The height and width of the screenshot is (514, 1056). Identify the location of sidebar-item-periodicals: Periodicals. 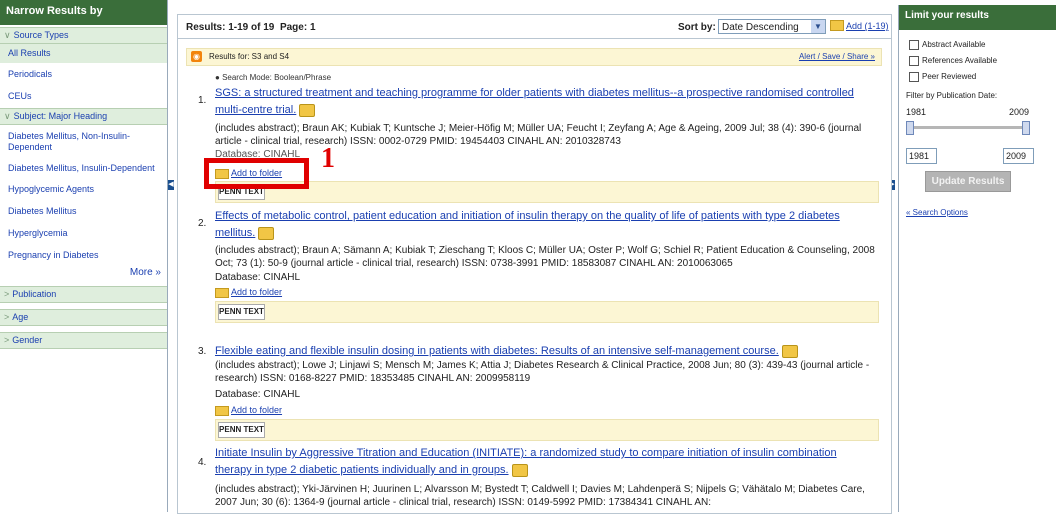
(83, 73).